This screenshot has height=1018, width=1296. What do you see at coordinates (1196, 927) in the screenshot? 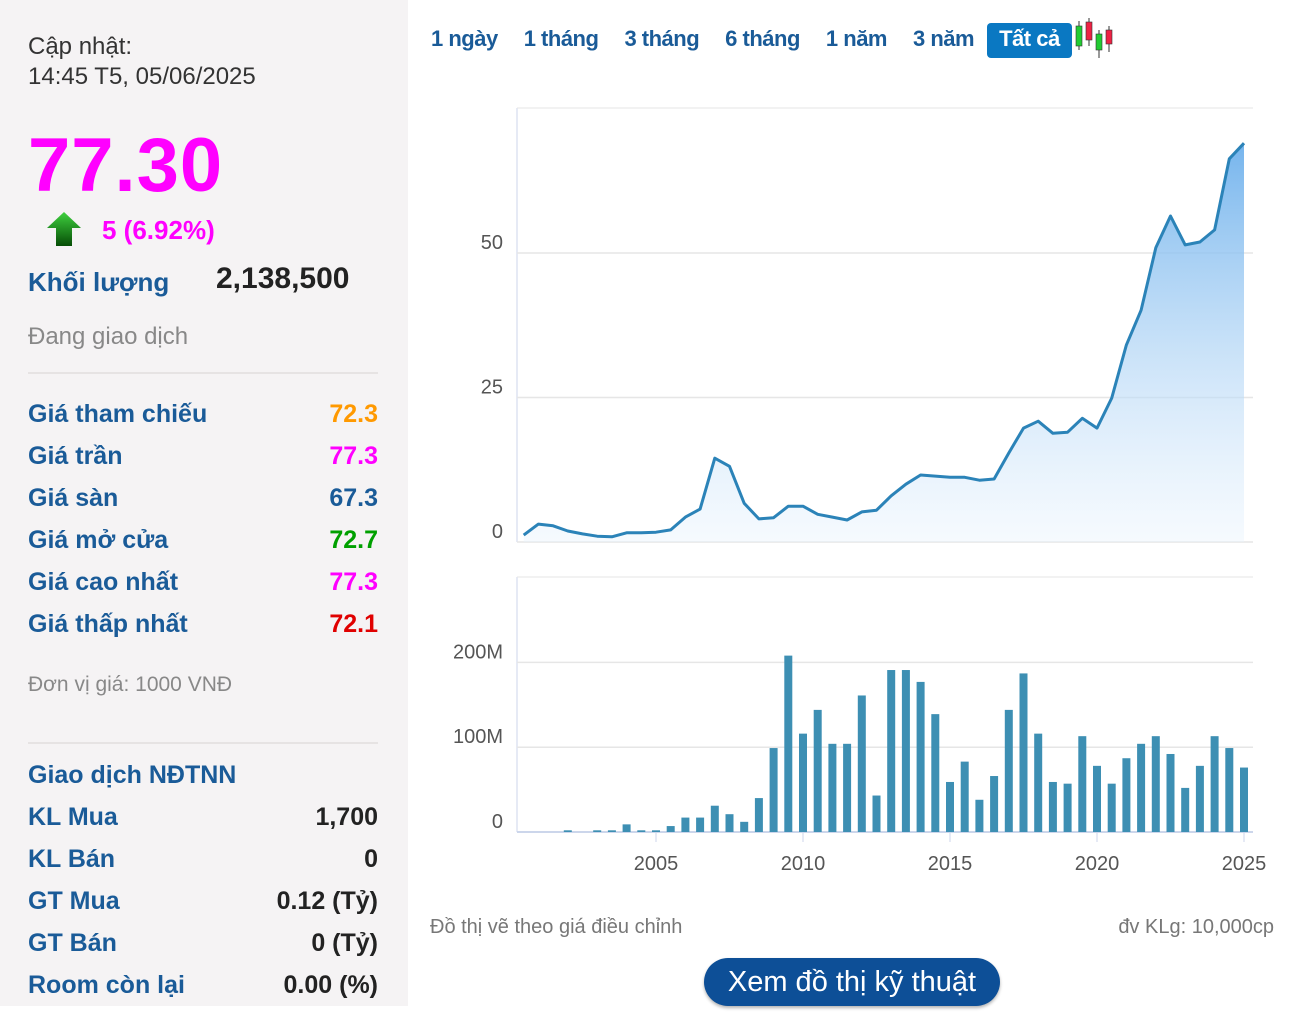
I see `volume-unit-note: đv KLg: 10,000cp` at bounding box center [1196, 927].